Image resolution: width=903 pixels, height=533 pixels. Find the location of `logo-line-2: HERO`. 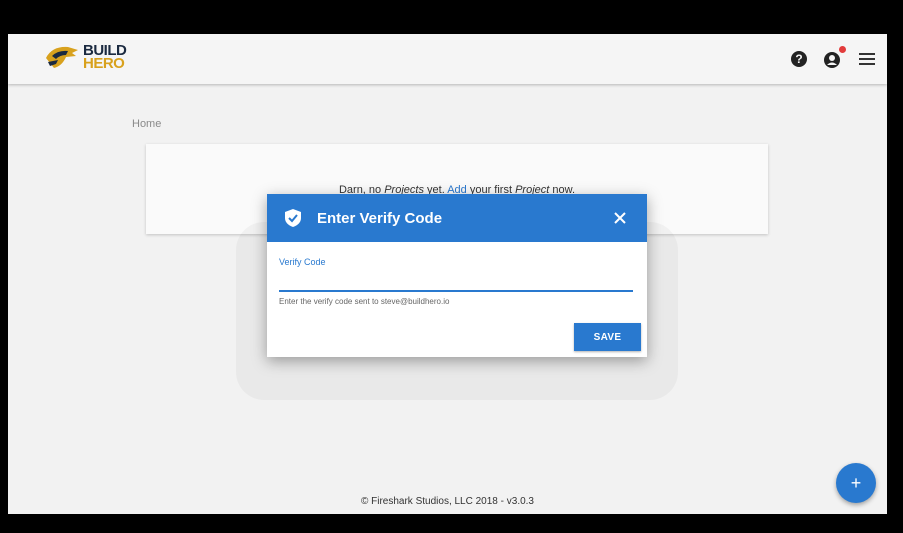

logo-line-2: HERO is located at coordinates (104, 63).